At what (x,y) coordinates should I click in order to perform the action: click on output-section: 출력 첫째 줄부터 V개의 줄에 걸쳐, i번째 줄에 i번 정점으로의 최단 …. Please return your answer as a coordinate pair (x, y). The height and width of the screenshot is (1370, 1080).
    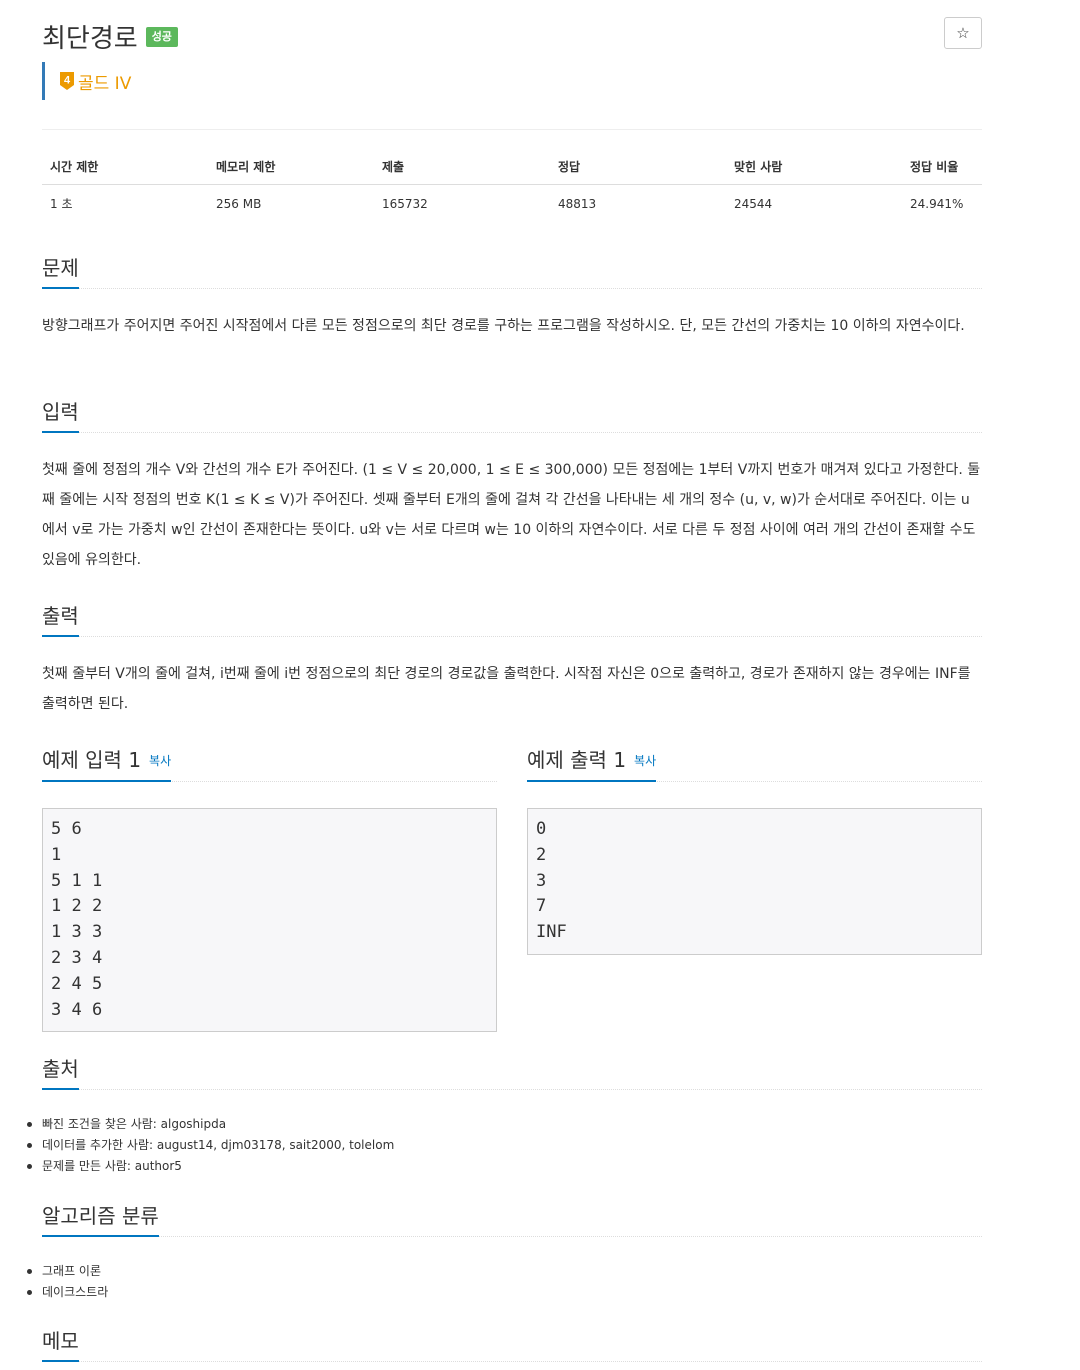
    Looking at the image, I should click on (512, 658).